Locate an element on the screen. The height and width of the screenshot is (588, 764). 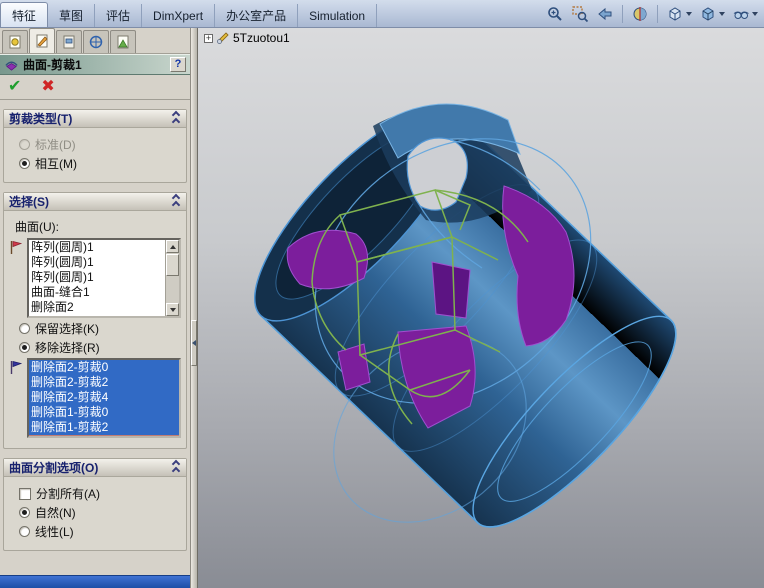
list-item: 删除面2 is located at coordinates (97, 307).